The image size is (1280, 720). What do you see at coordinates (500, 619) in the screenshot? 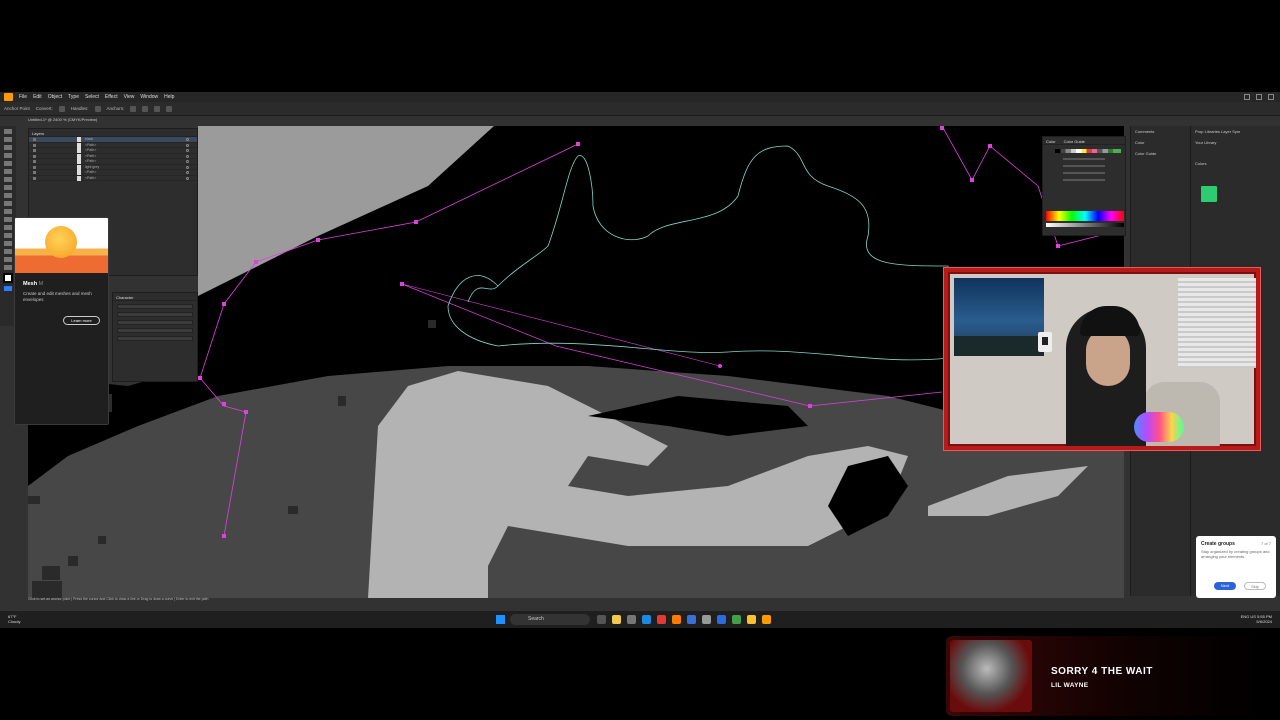
I see `windows-start-icon` at bounding box center [500, 619].